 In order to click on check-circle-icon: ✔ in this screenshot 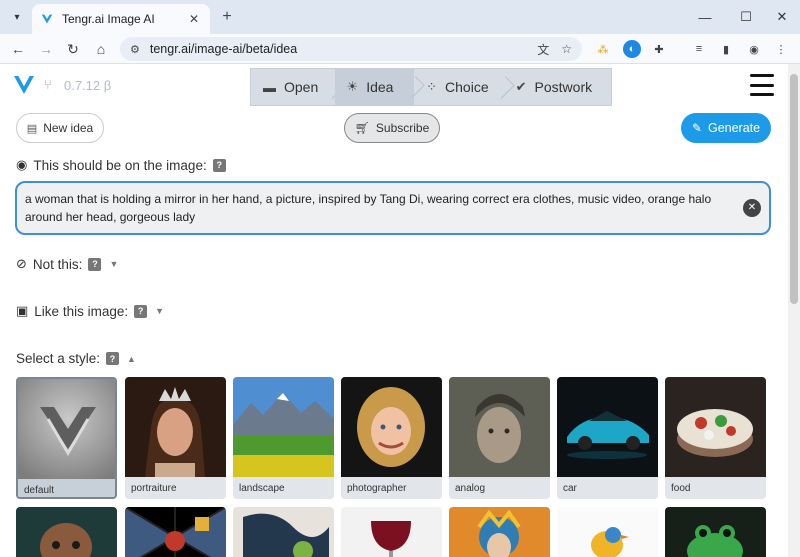, I will do `click(521, 86)`.